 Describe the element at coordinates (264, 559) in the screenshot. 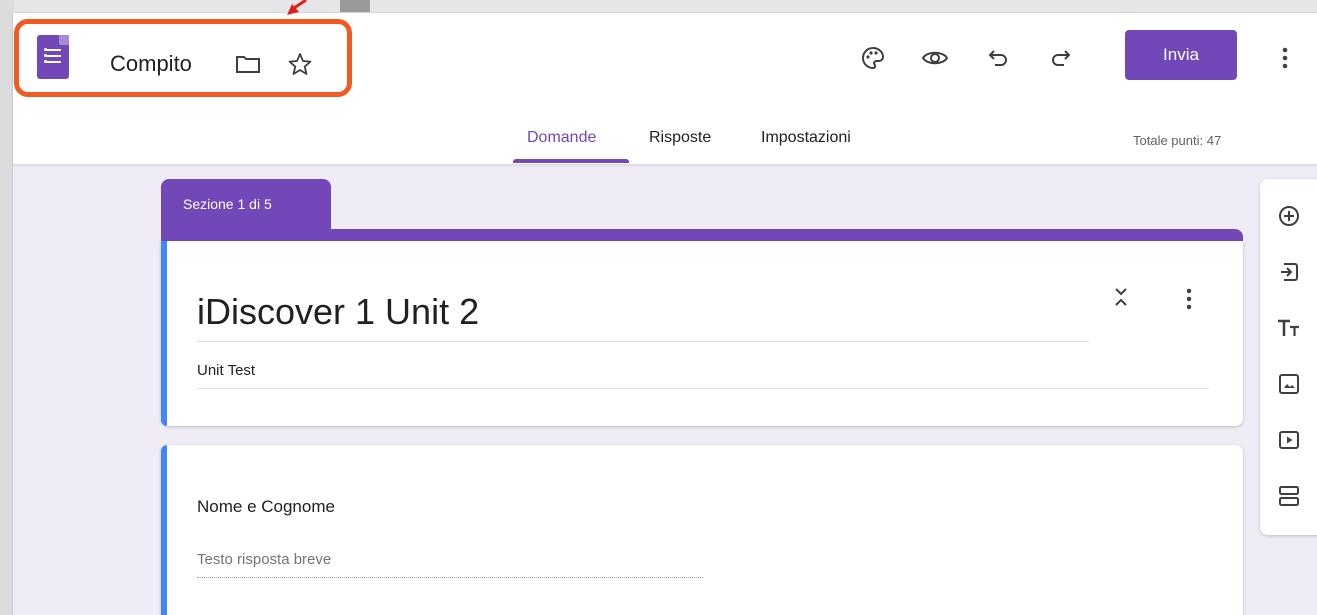

I see `short-answer-placeholder: Testo risposta breve` at that location.